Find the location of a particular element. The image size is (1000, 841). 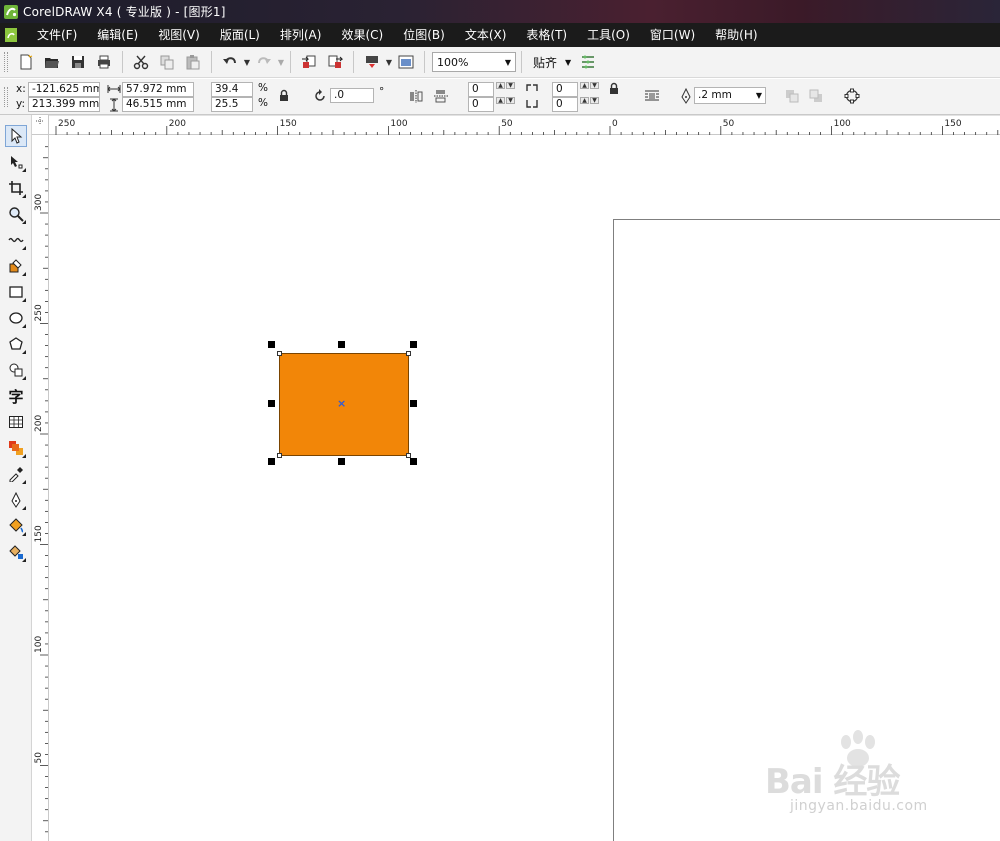

rectangle-tool is located at coordinates (16, 292).